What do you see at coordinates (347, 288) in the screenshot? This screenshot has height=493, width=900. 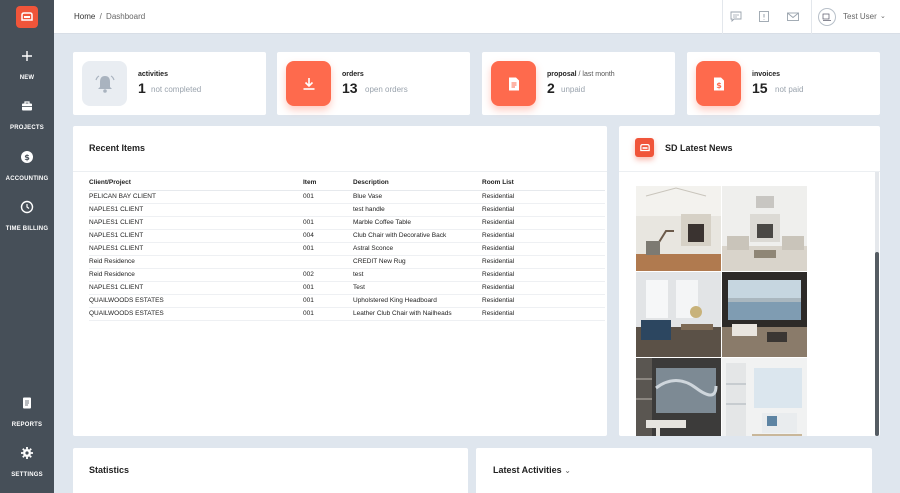 I see `table-row: NAPLES1 CLIENT 001 Test Residential` at bounding box center [347, 288].